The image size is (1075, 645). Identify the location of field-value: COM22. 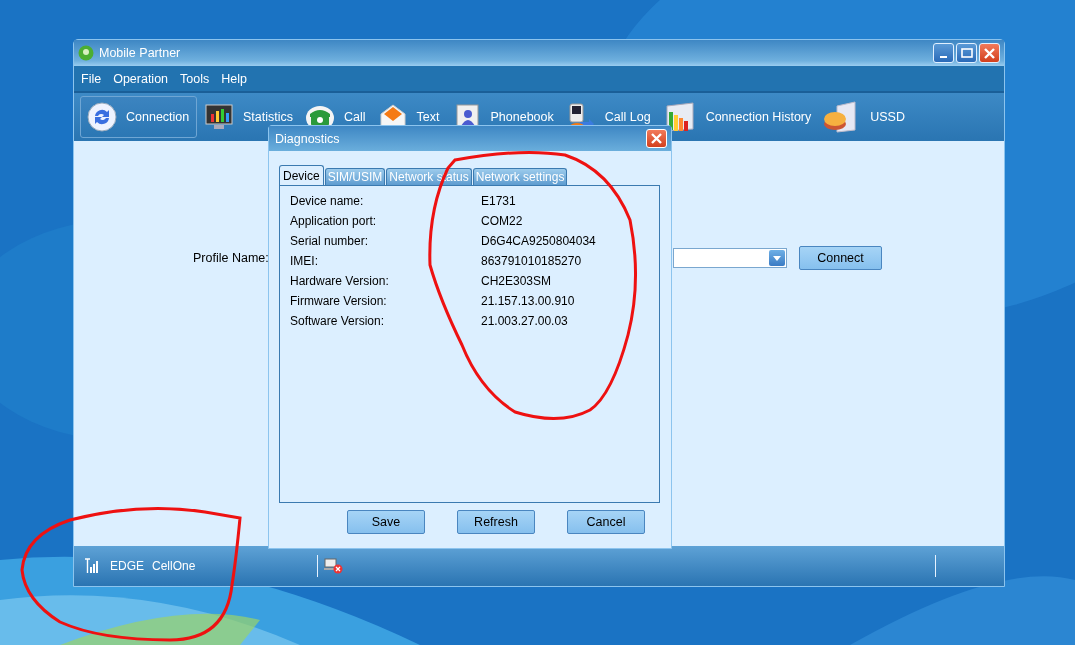
(502, 221).